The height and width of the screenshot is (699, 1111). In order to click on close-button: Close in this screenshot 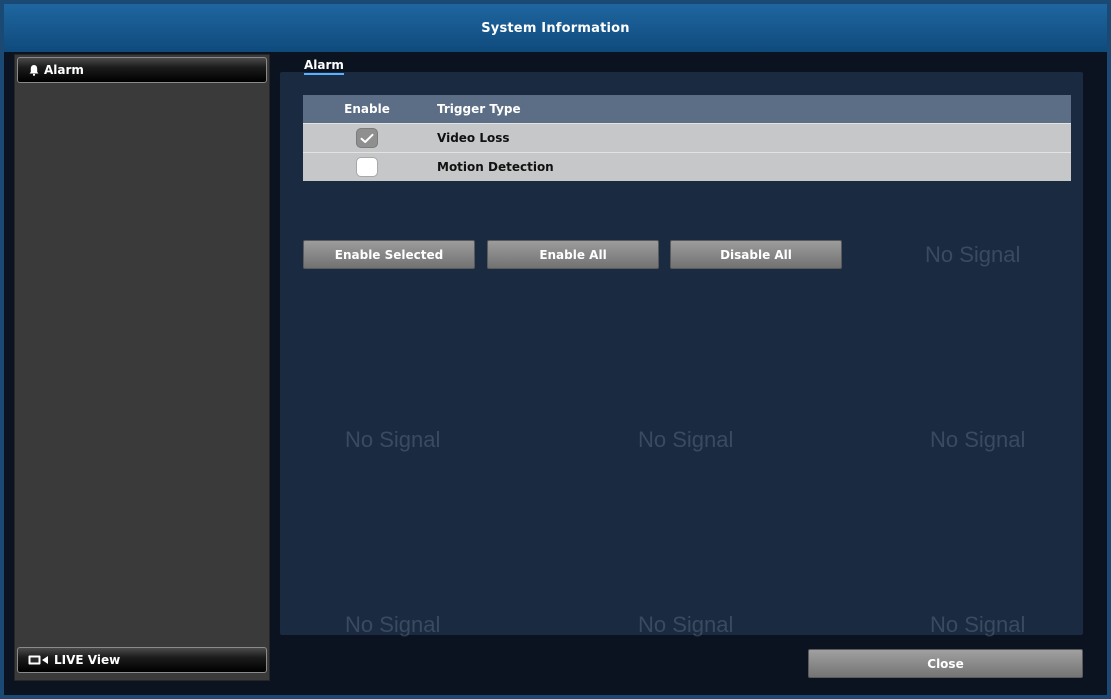, I will do `click(945, 663)`.